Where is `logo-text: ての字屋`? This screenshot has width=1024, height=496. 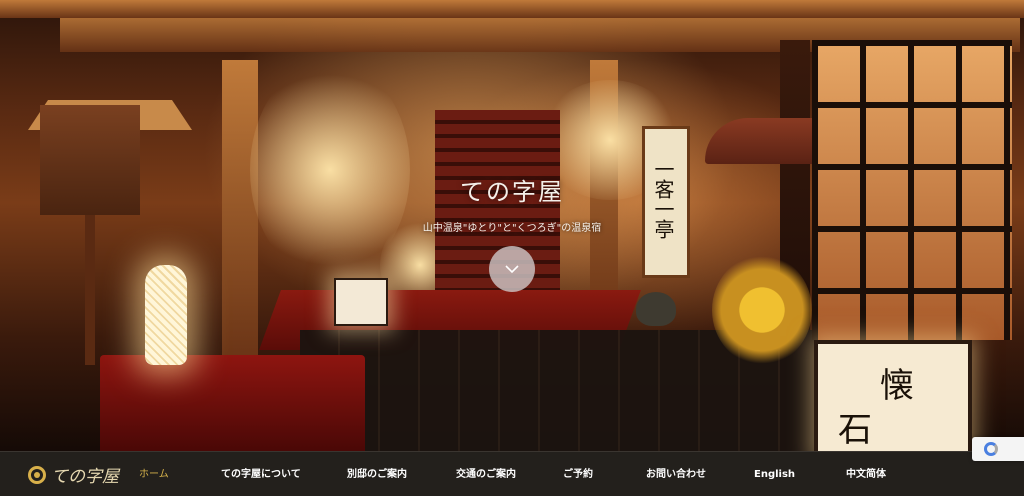 logo-text: ての字屋 is located at coordinates (85, 477).